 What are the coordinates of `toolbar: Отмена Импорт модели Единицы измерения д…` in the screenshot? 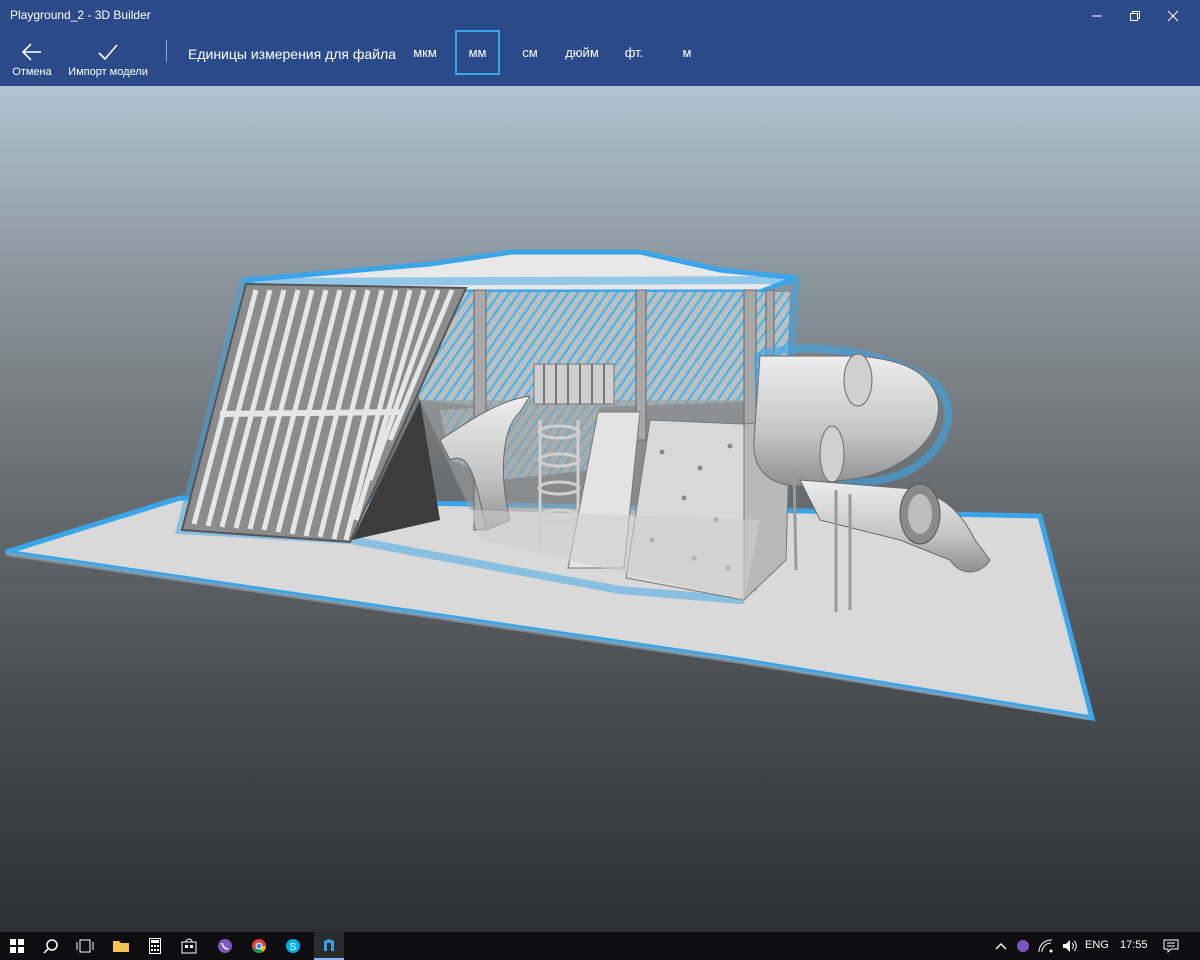 It's located at (600, 58).